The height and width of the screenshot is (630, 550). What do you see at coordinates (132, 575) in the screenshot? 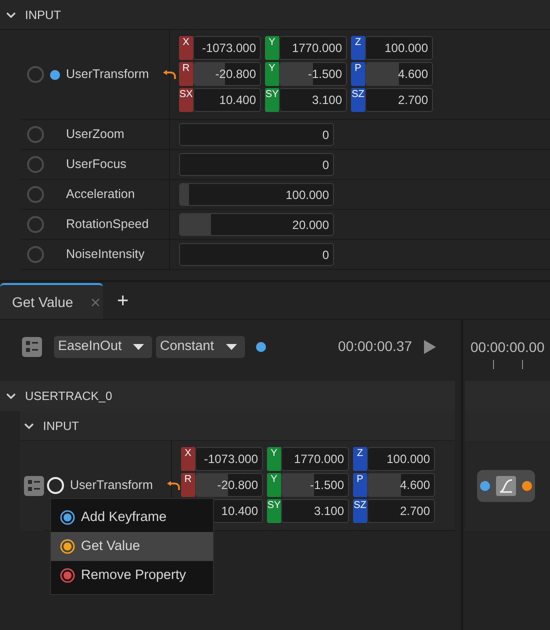
I see `menu-item: Remove Property` at bounding box center [132, 575].